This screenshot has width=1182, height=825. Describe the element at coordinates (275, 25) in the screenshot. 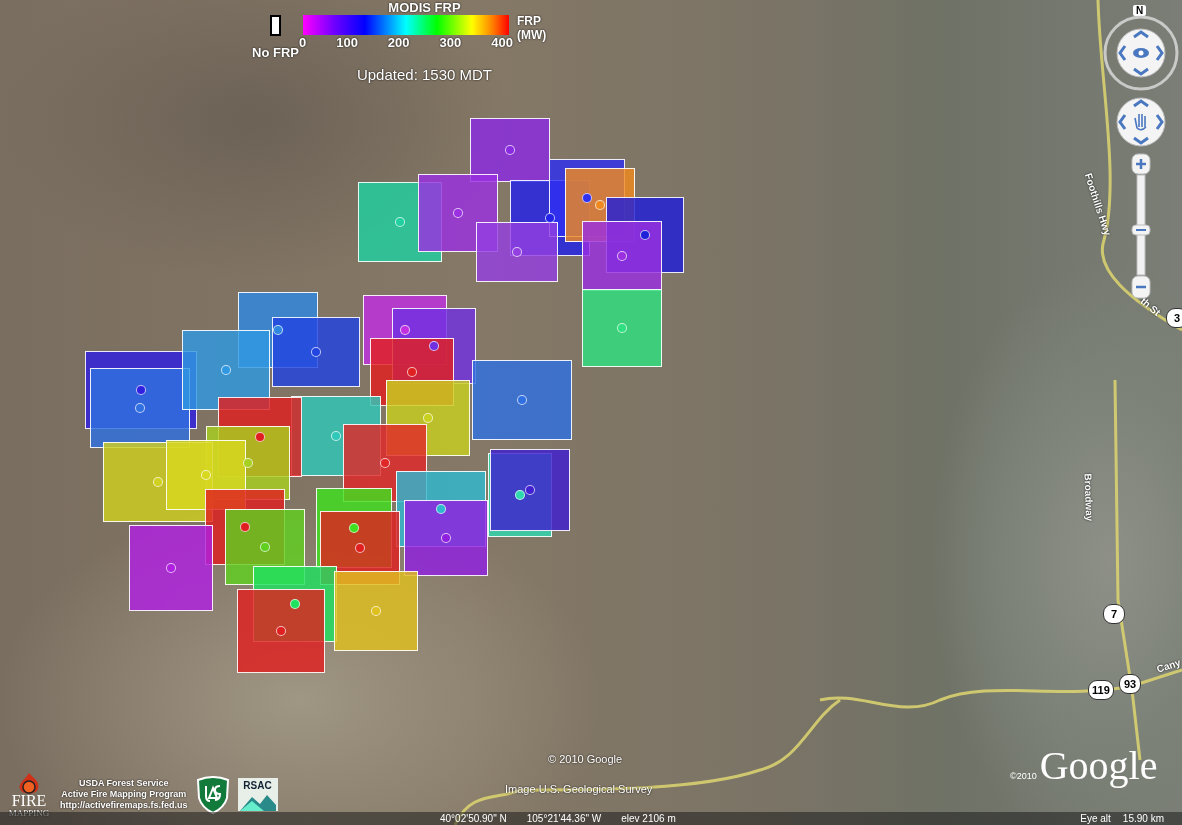

I see `no-frp-swatch` at that location.